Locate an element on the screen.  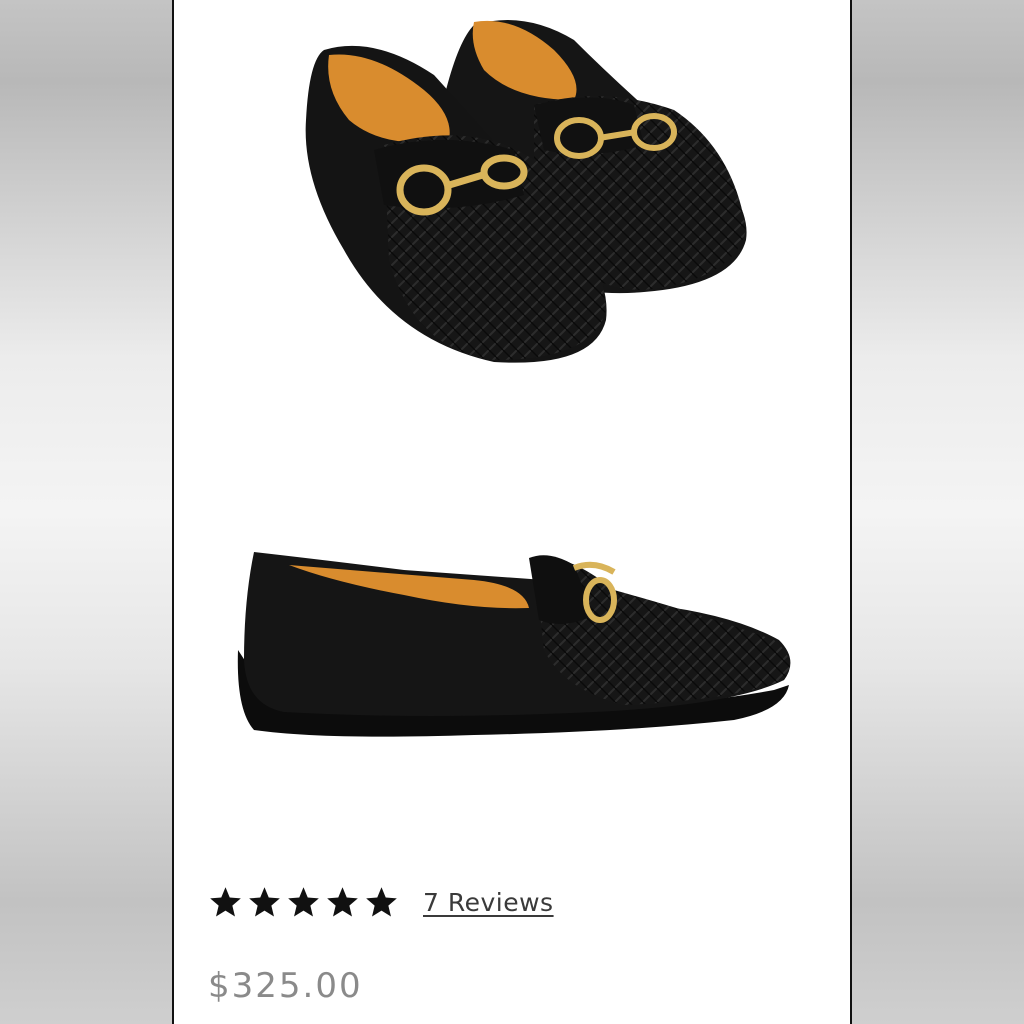
star-rating is located at coordinates (303, 902).